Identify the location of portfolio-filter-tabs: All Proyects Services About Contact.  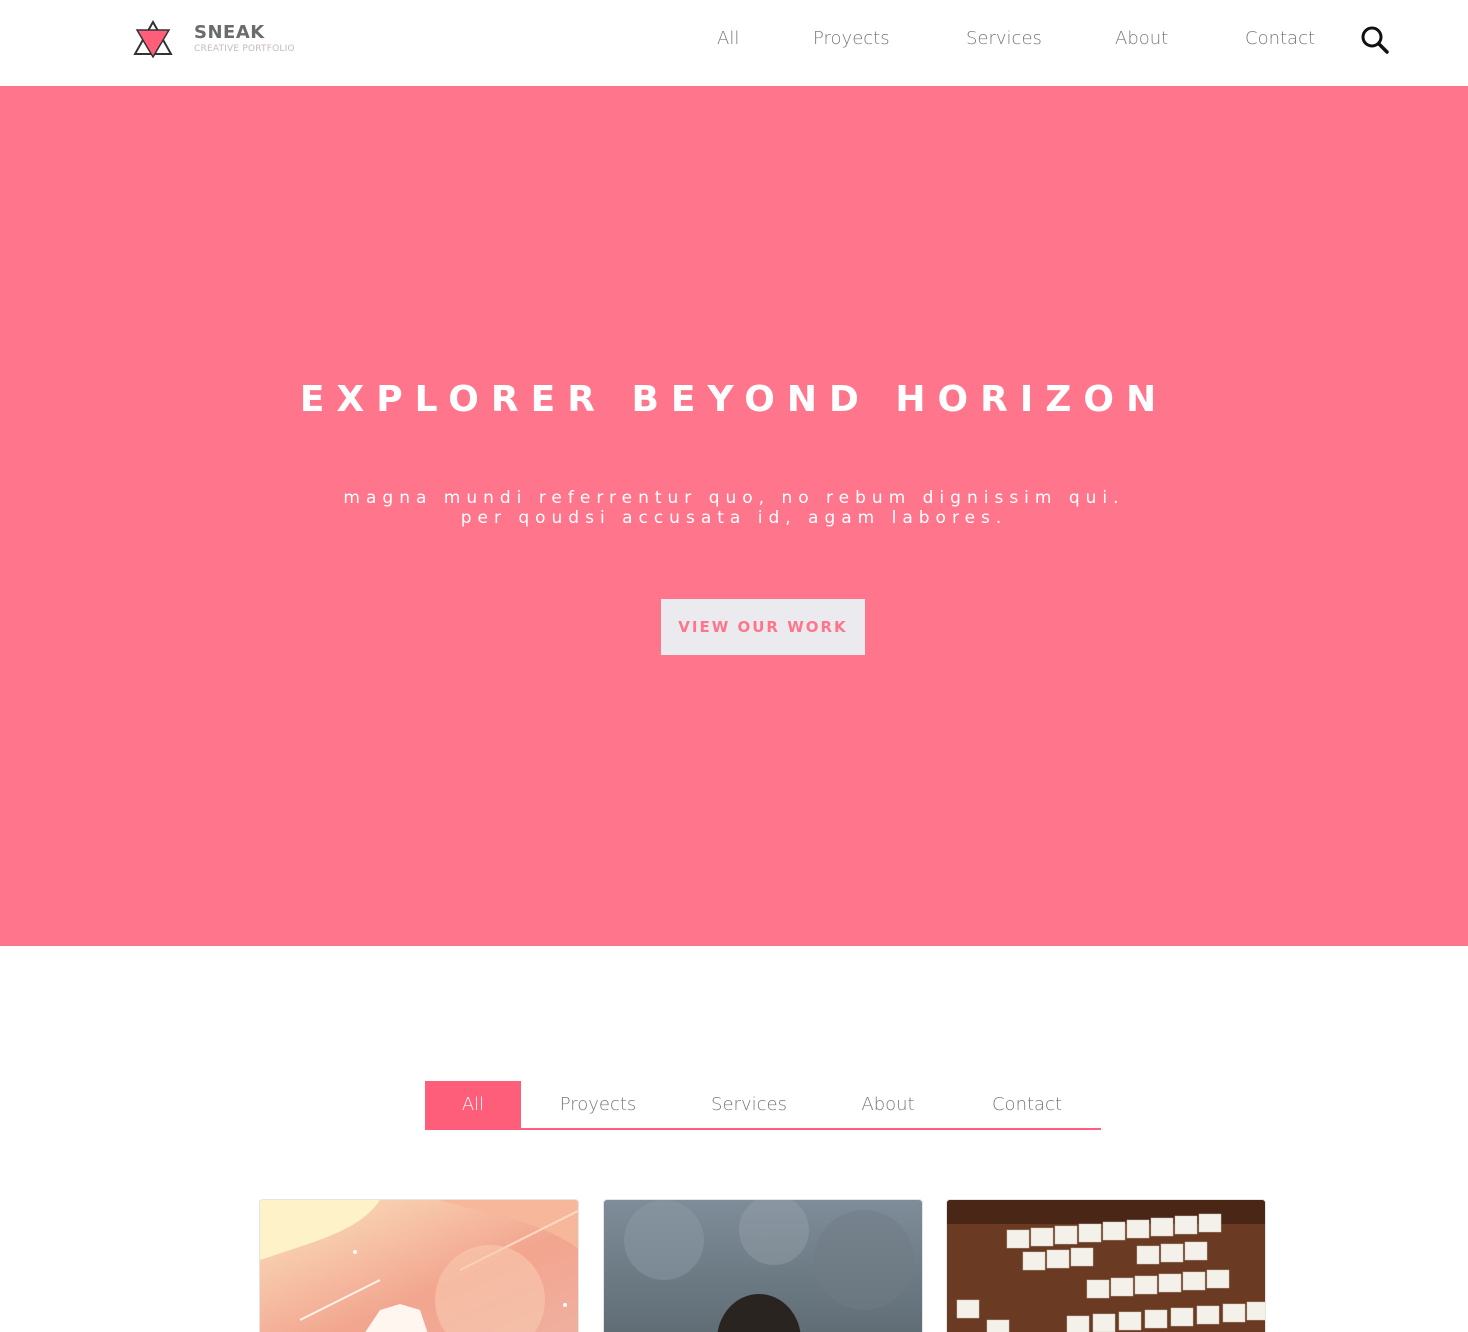
(763, 1105).